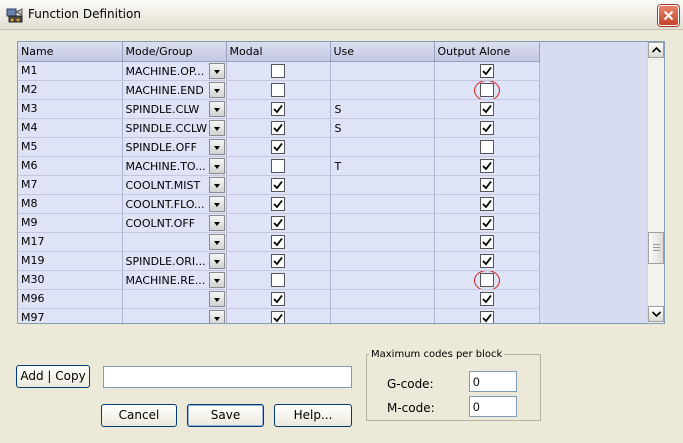 This screenshot has width=683, height=443. What do you see at coordinates (70, 315) in the screenshot?
I see `cell-name: M97` at bounding box center [70, 315].